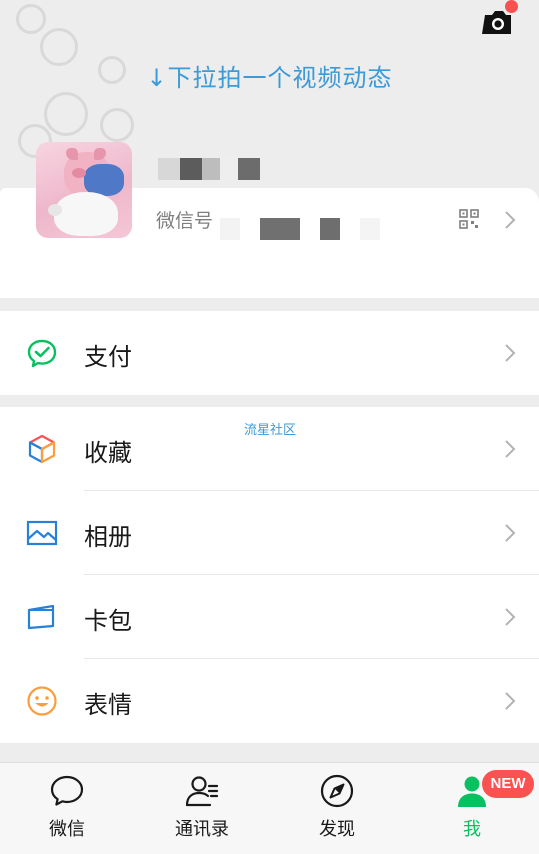 The height and width of the screenshot is (854, 539). I want to click on menu-group-pay: 支付, so click(269, 353).